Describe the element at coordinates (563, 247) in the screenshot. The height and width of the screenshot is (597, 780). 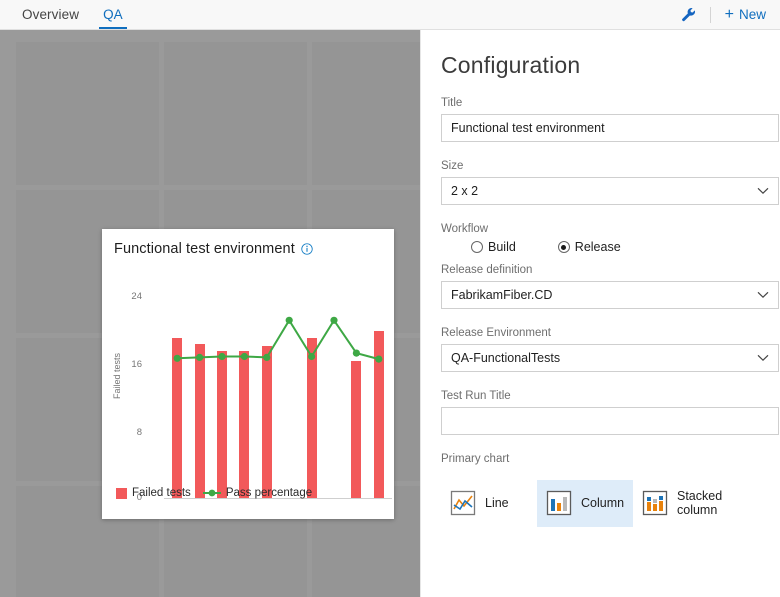
I see `radio-release-dot` at that location.